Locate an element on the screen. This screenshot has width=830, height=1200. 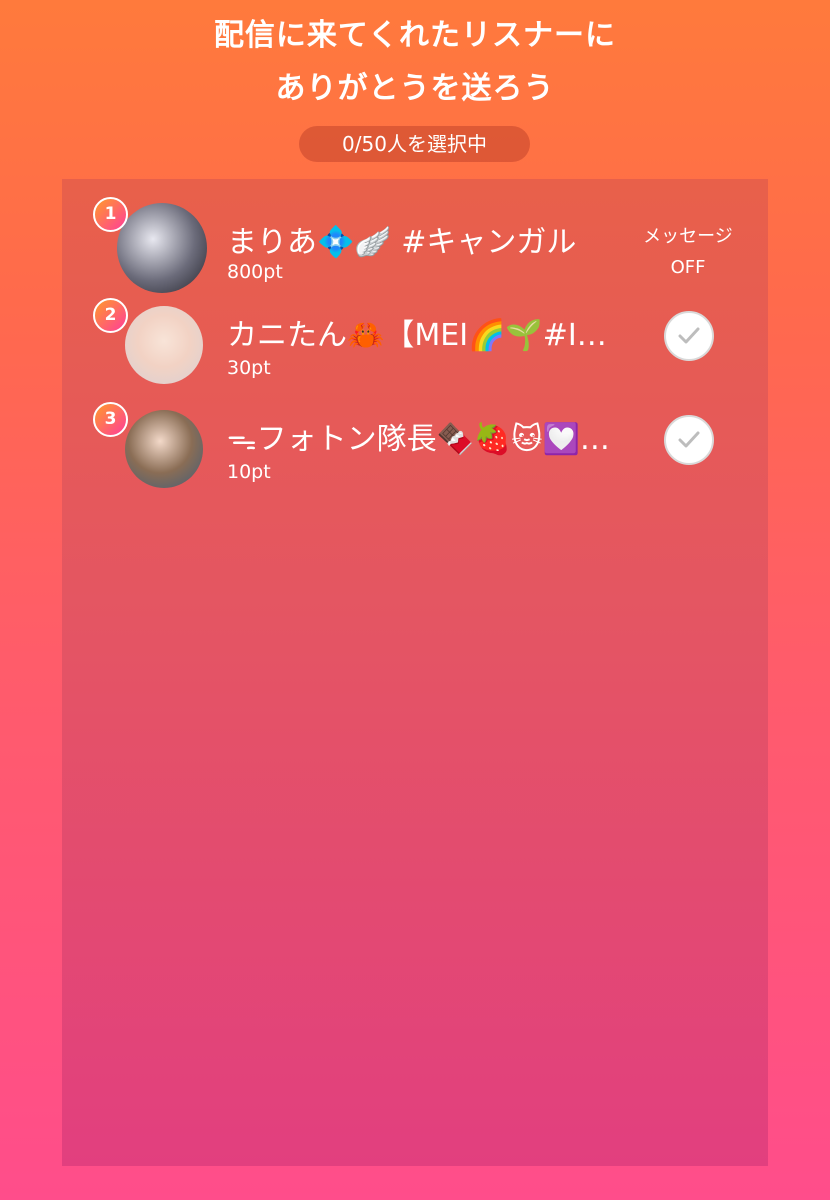
list-item: 2 カニたん🦀【MEI🌈🌱#I… 30pt is located at coordinates (415, 353).